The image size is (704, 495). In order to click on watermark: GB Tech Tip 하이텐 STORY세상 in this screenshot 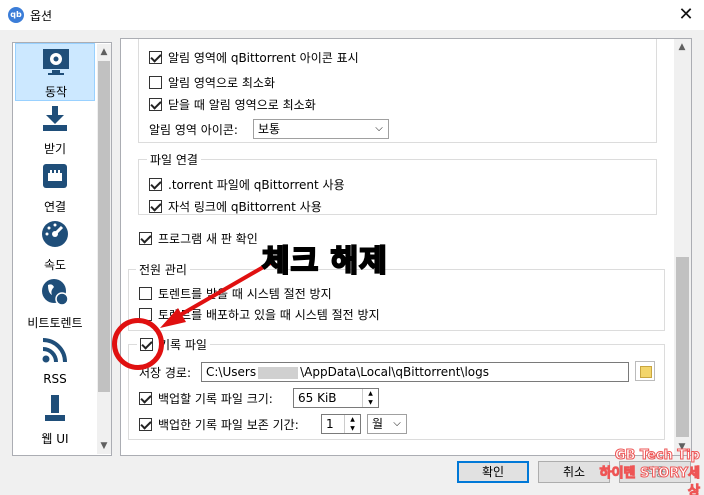, I will do `click(649, 471)`.